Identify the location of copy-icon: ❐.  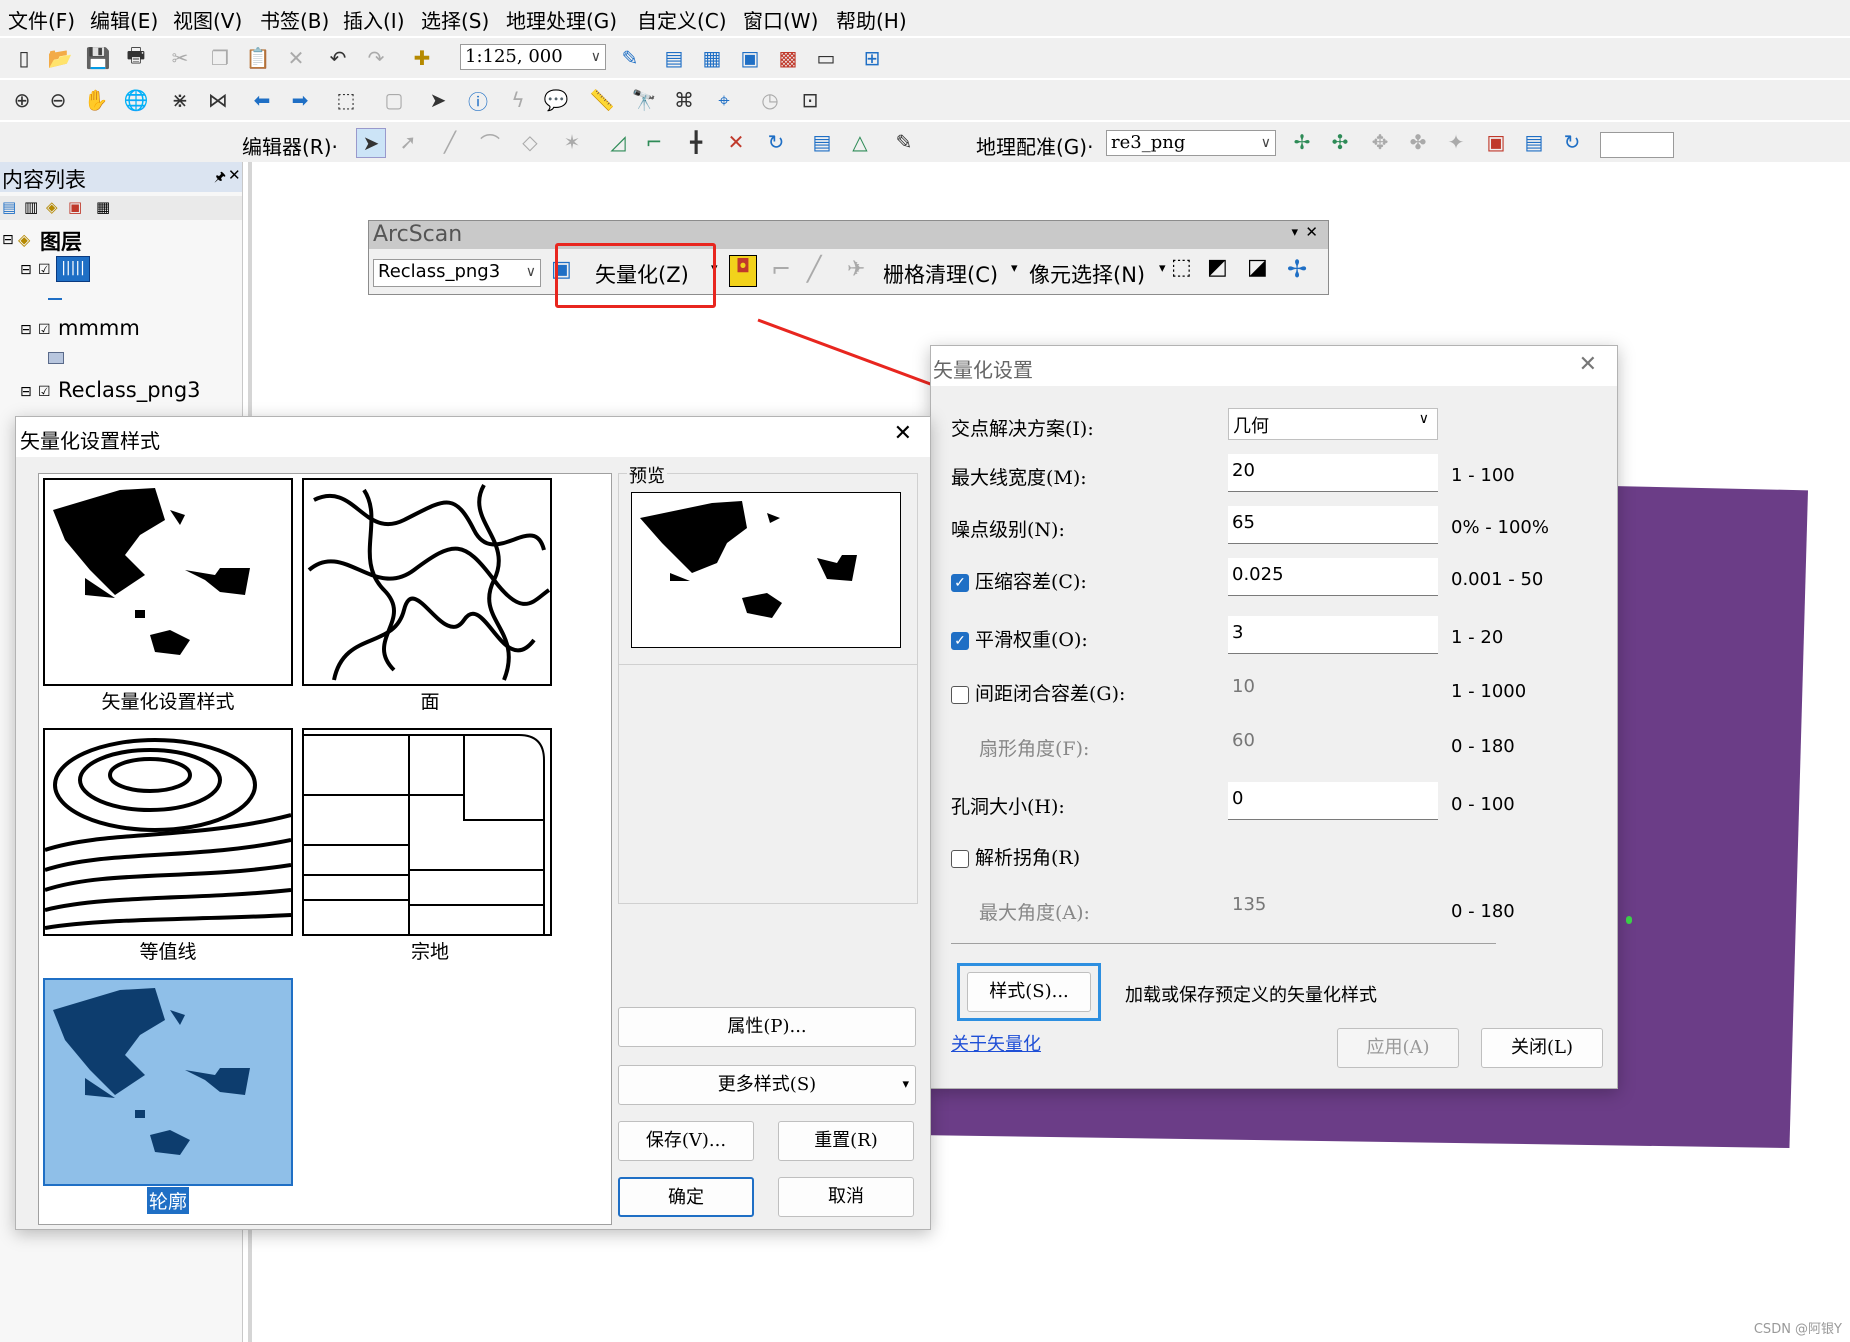
(220, 58).